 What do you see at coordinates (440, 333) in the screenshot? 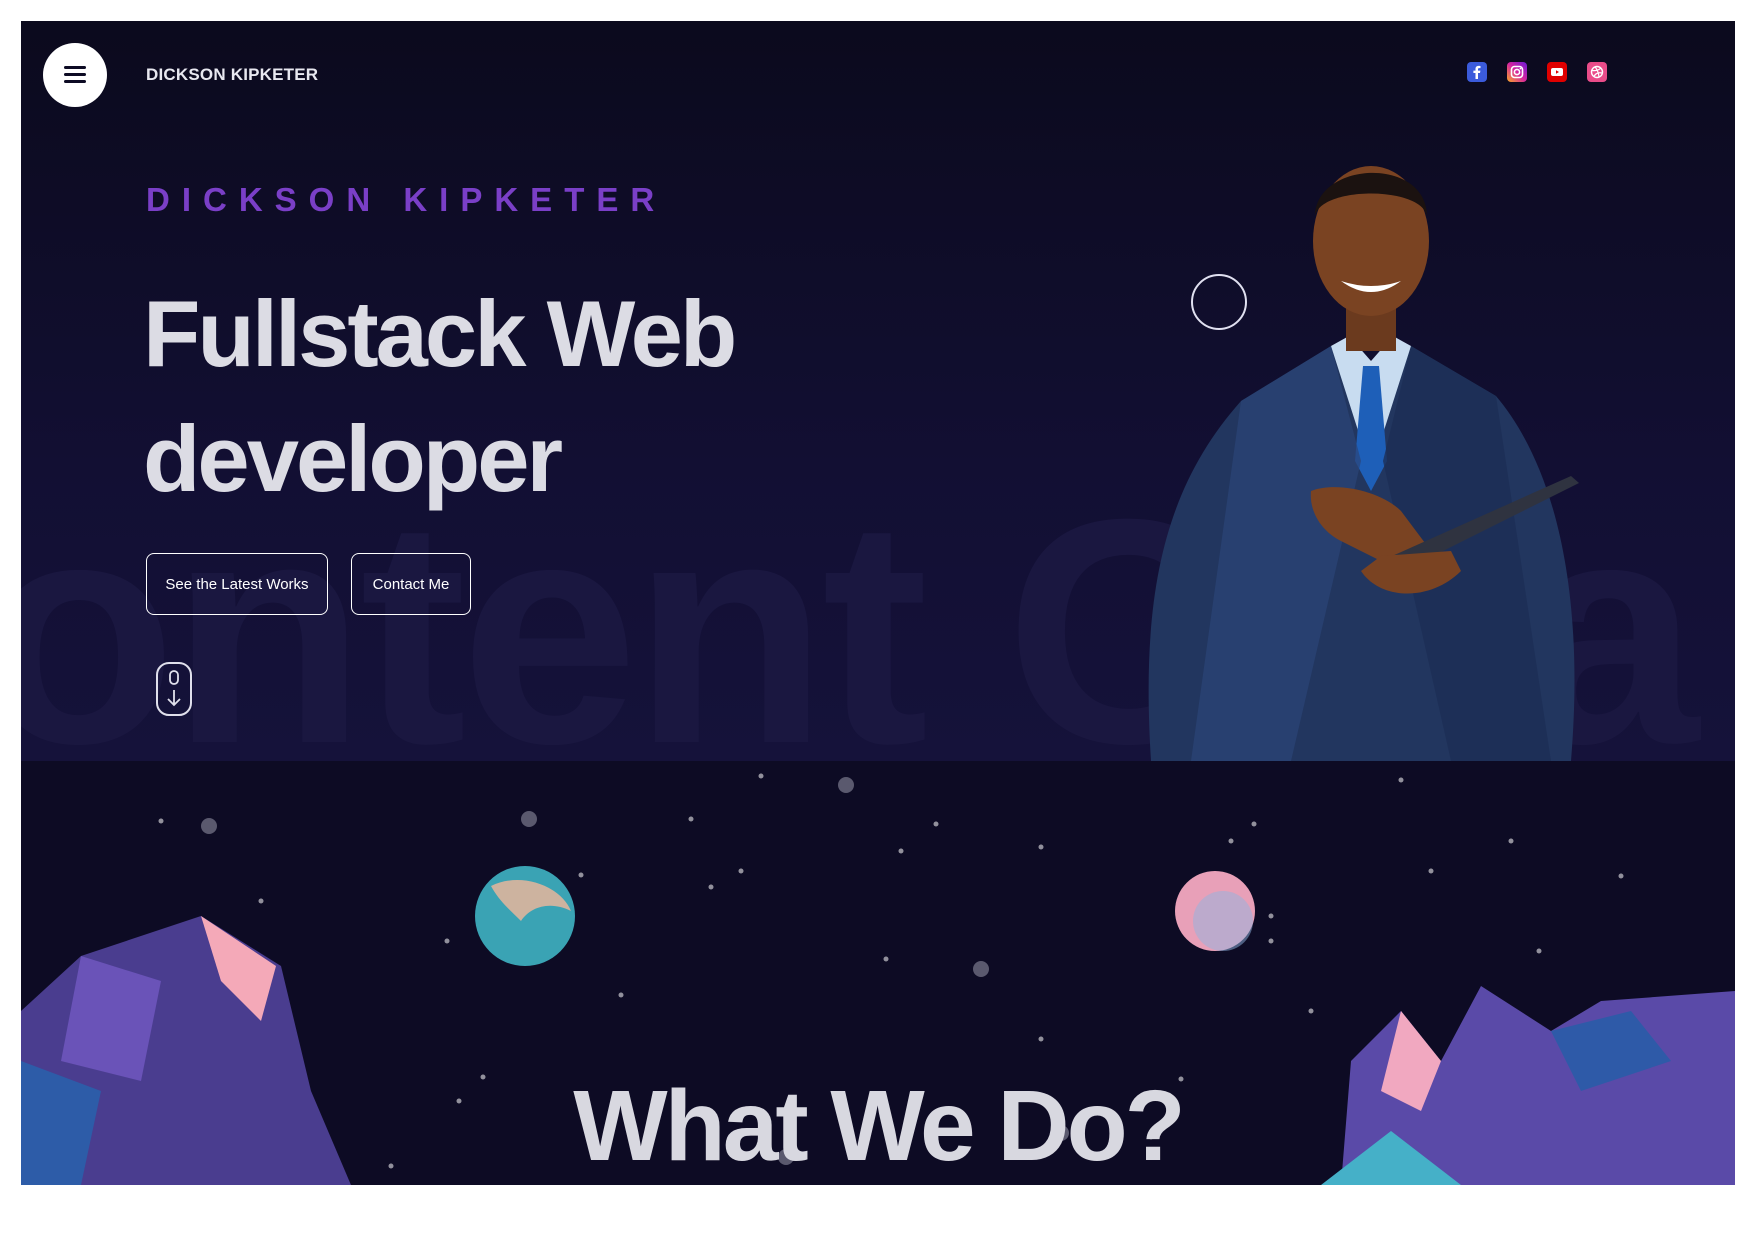
I see `headline-line-1: Fullstack Web` at bounding box center [440, 333].